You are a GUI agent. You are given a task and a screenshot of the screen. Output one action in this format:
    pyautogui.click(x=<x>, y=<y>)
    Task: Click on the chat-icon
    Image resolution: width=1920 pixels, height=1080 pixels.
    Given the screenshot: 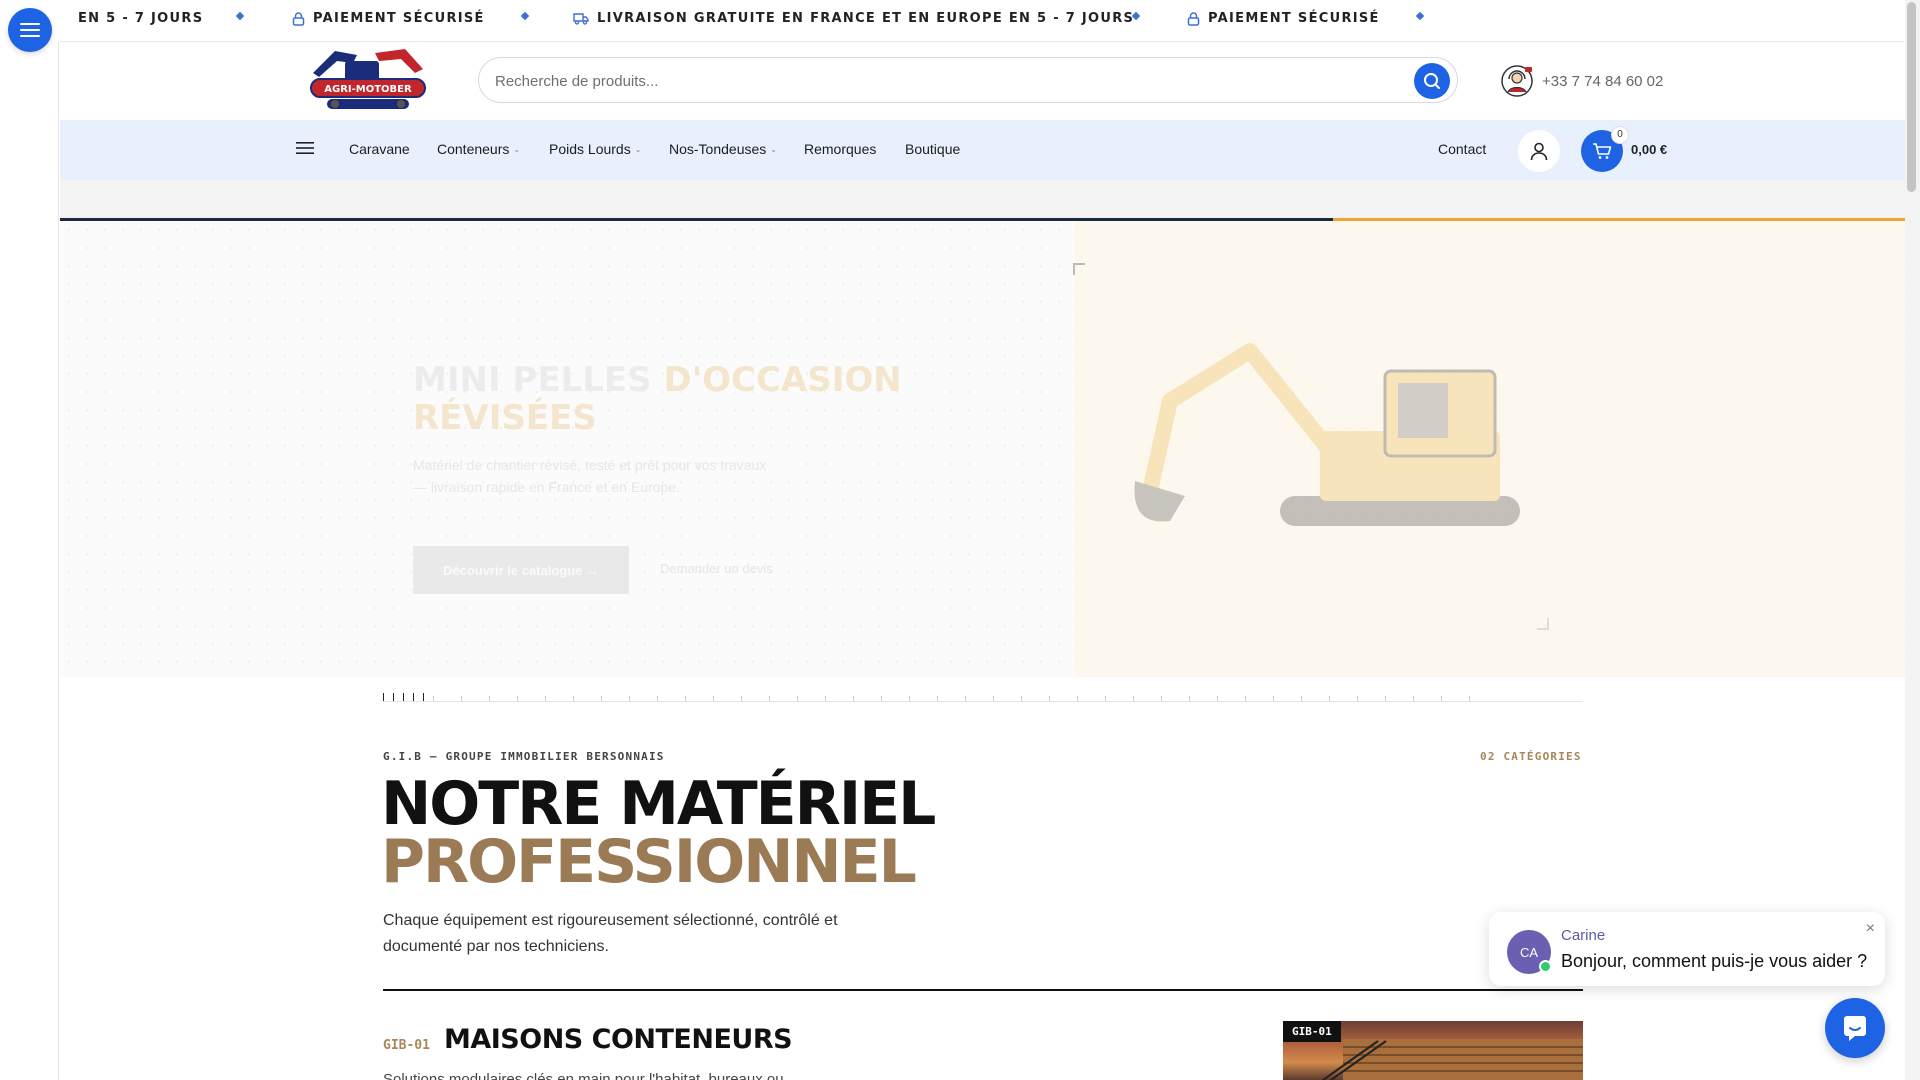 What is the action you would take?
    pyautogui.click(x=1855, y=1028)
    